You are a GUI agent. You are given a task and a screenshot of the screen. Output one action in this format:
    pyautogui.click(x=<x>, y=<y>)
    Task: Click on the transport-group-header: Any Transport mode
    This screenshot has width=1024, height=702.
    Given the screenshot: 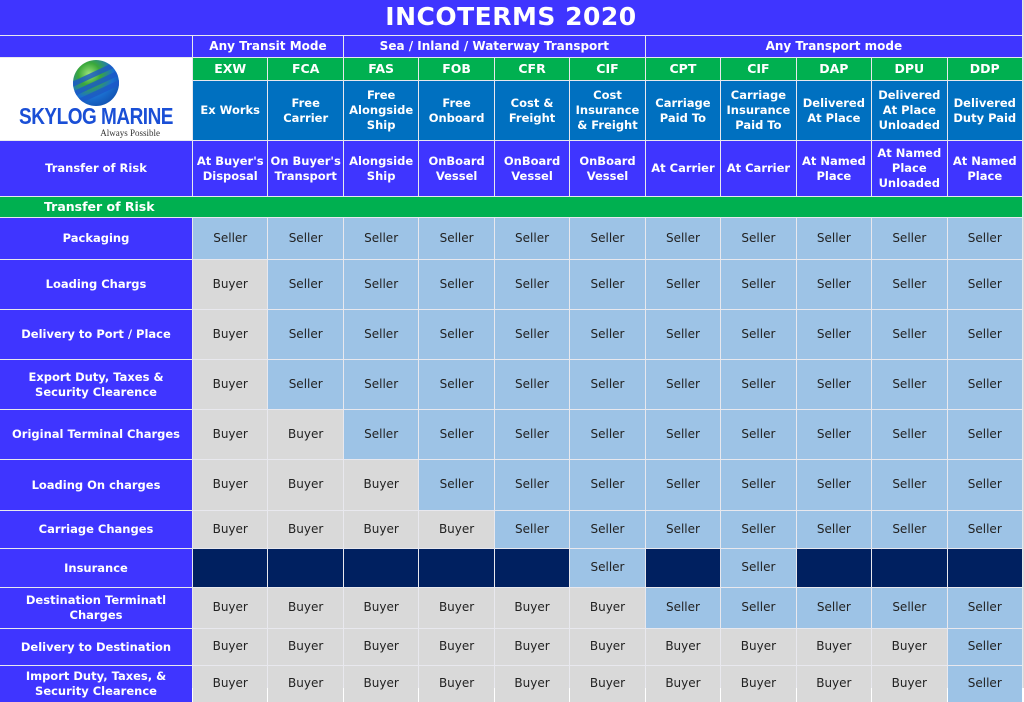 What is the action you would take?
    pyautogui.click(x=833, y=46)
    